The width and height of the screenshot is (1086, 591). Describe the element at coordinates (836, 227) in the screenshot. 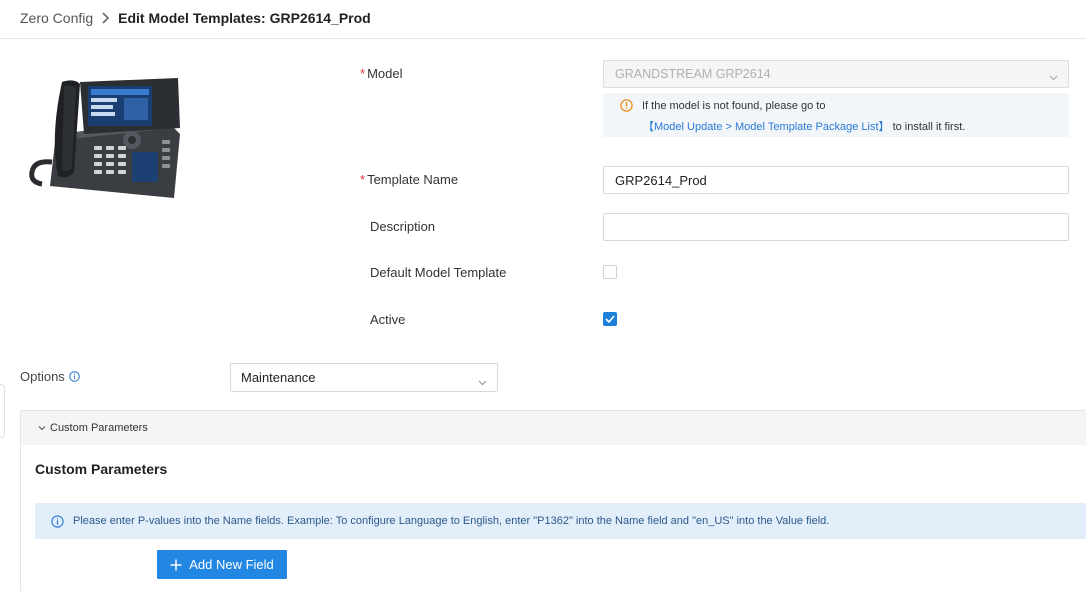

I see `description-input` at that location.